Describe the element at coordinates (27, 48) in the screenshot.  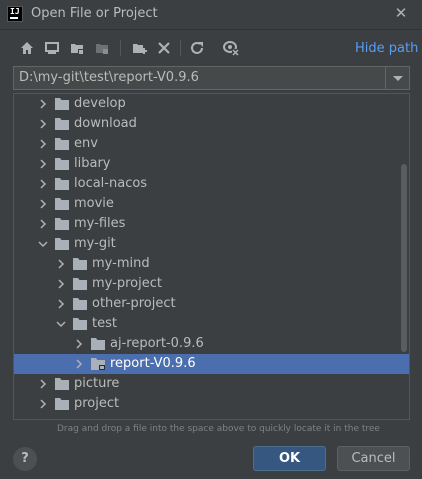
I see `home-icon` at that location.